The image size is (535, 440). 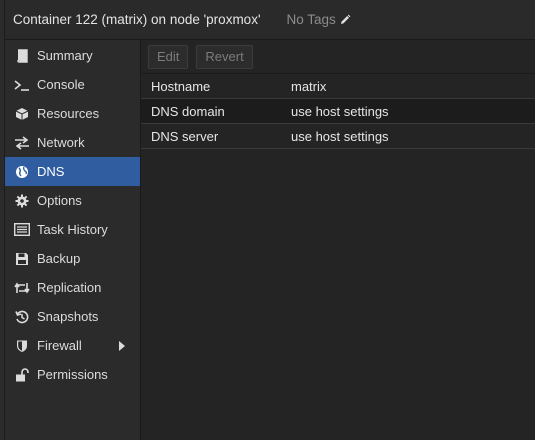 I want to click on expand-arrow-icon, so click(x=122, y=346).